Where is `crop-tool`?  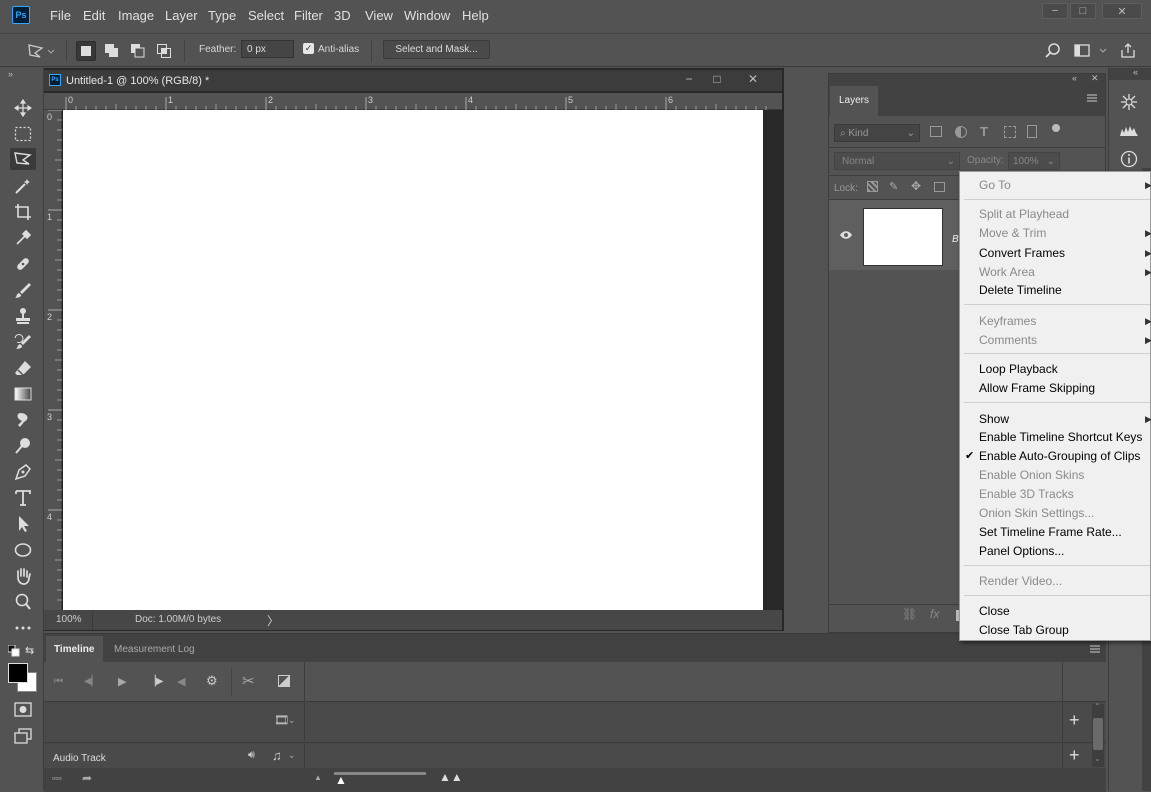
crop-tool is located at coordinates (23, 212).